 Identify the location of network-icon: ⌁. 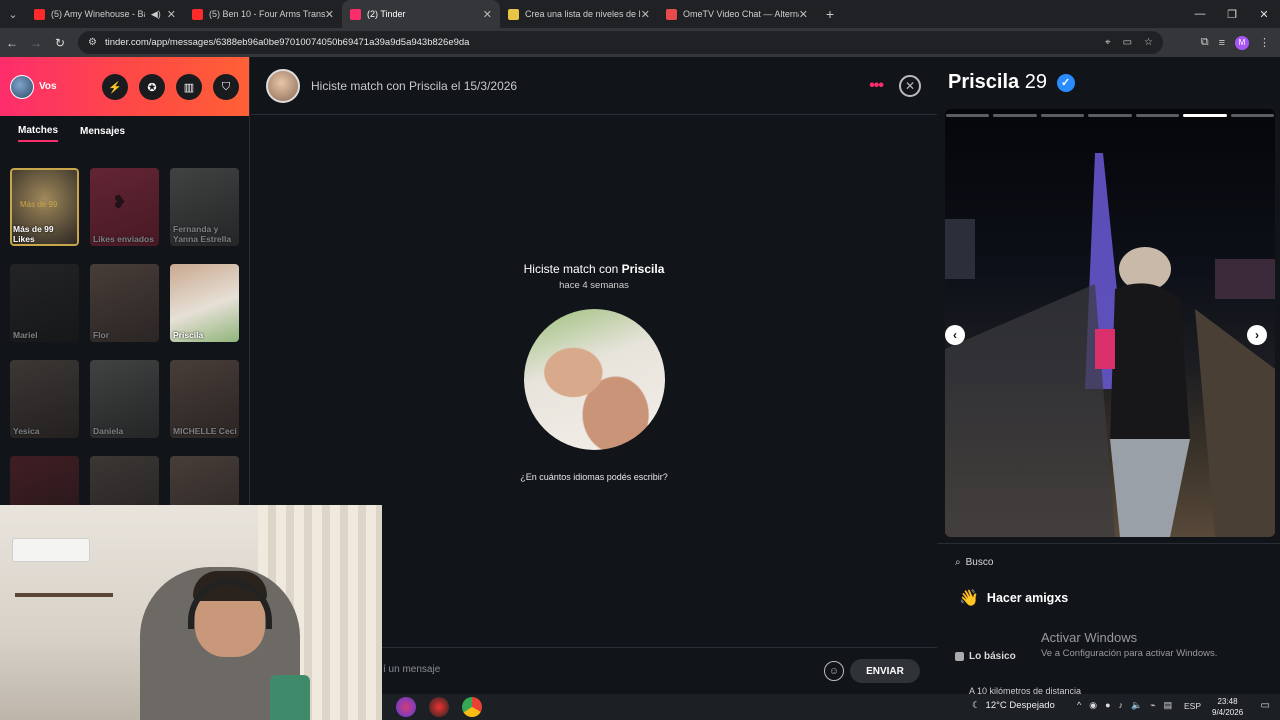
(1152, 705).